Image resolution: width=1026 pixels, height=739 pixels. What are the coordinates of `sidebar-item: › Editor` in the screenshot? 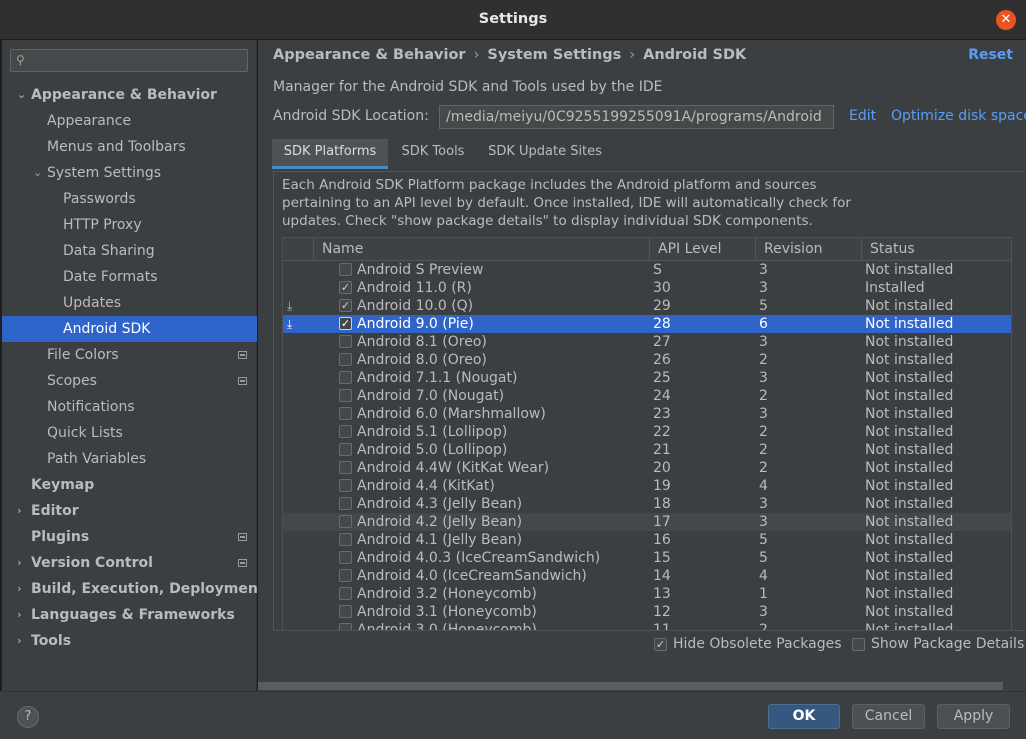 It's located at (129, 511).